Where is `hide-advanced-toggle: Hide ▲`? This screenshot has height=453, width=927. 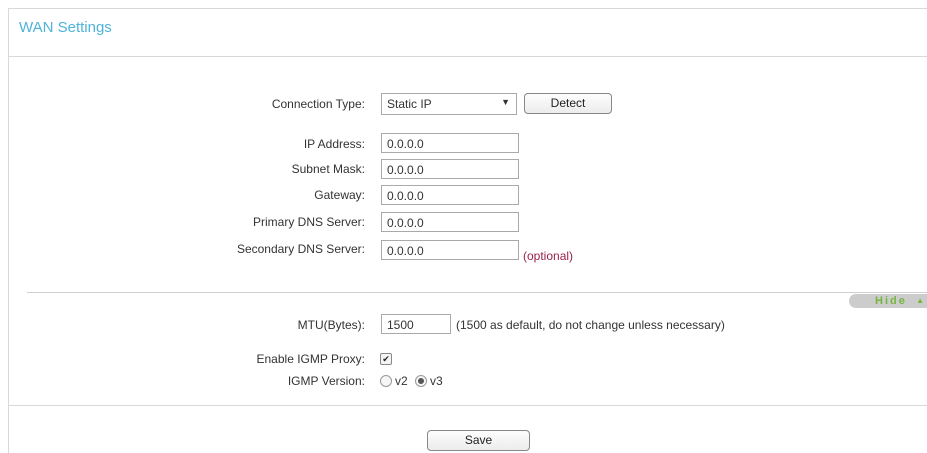
hide-advanced-toggle: Hide ▲ is located at coordinates (888, 301).